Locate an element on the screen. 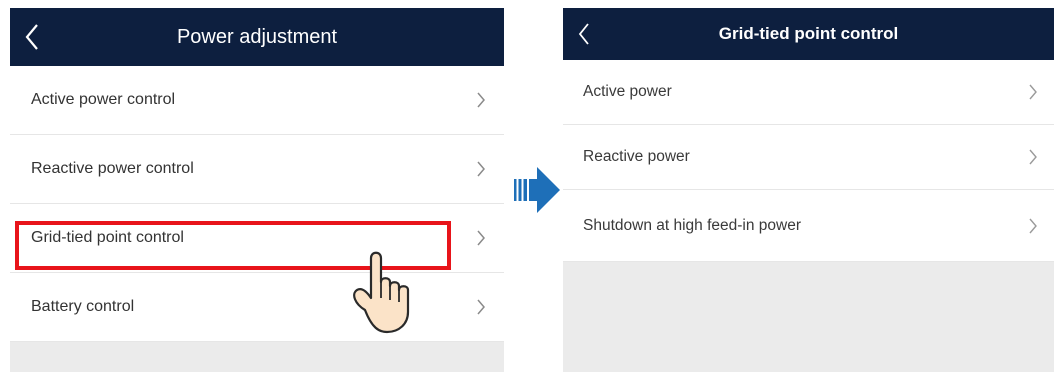 The height and width of the screenshot is (372, 1058). list-item-label: Active power control is located at coordinates (103, 99).